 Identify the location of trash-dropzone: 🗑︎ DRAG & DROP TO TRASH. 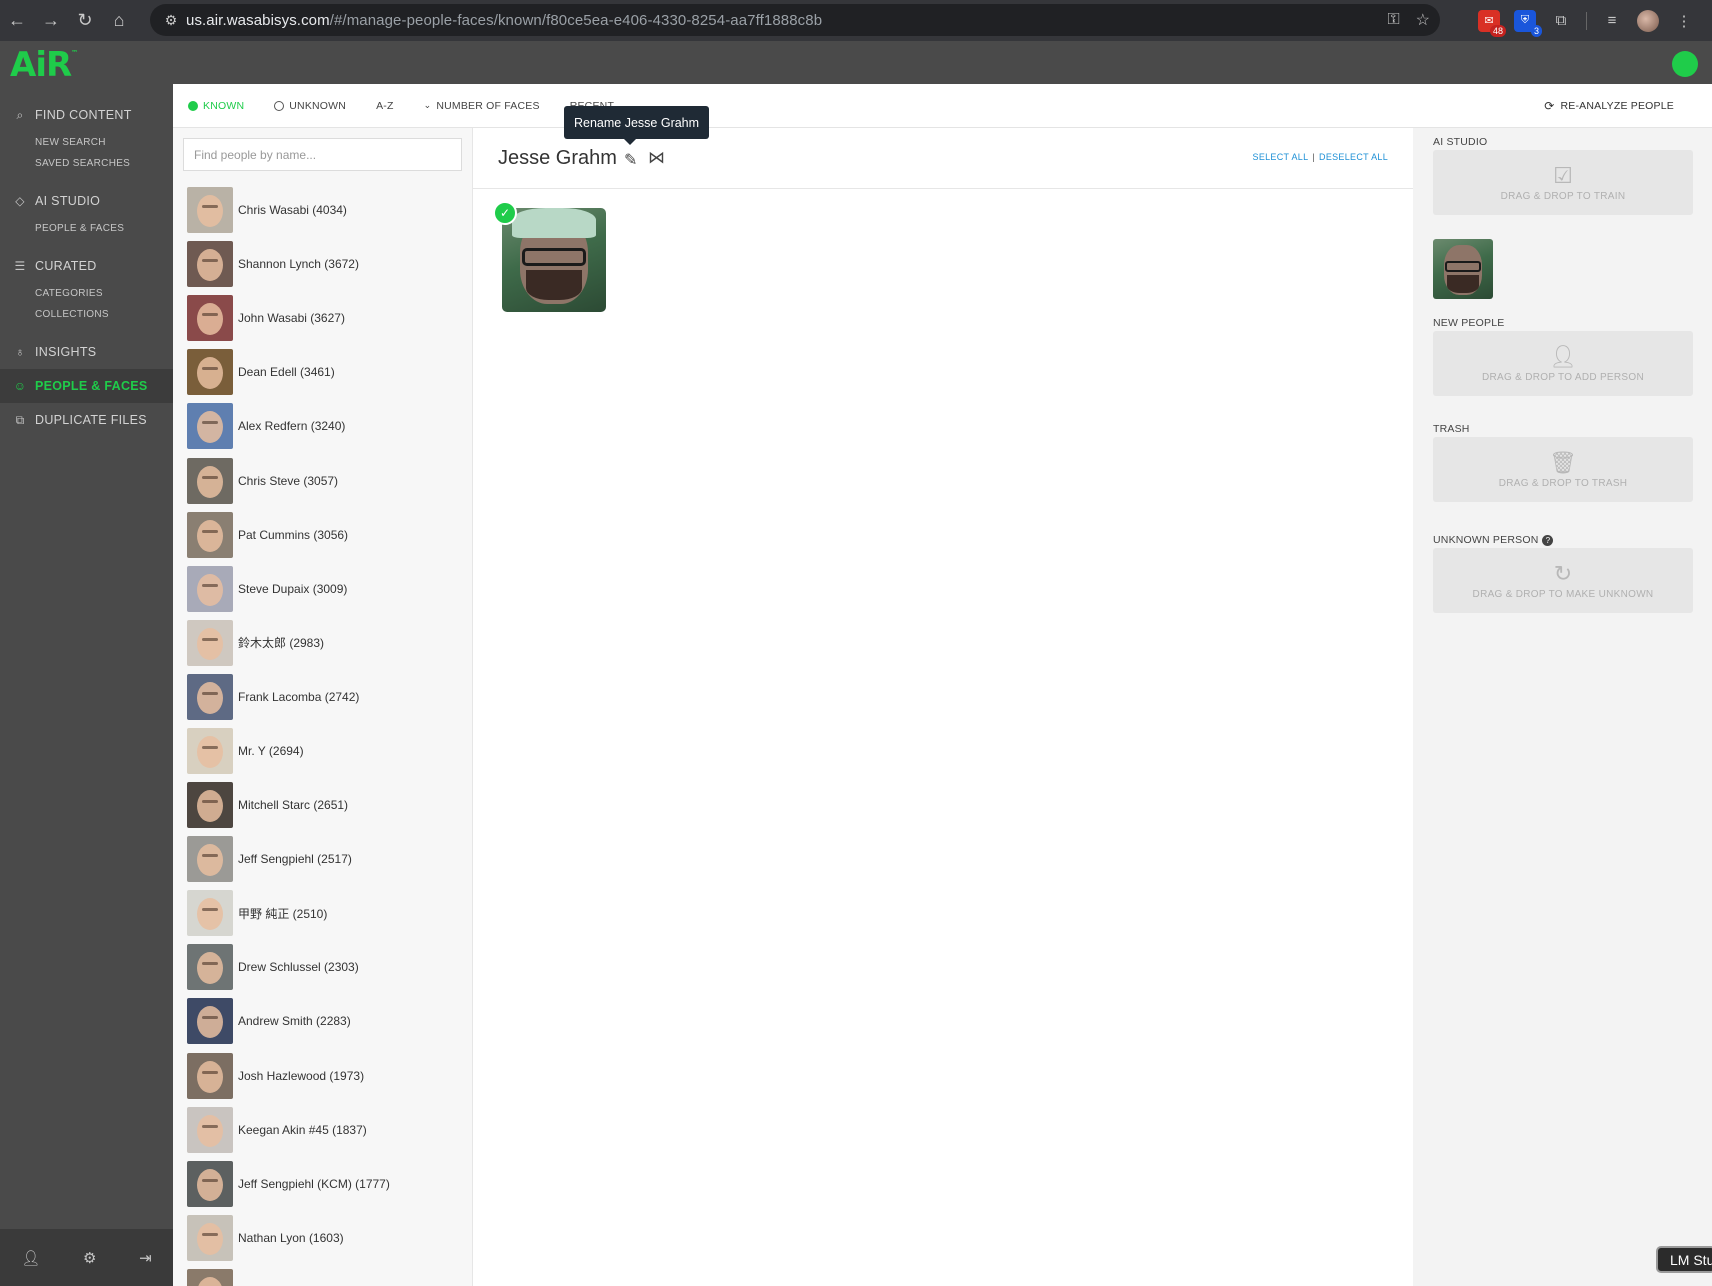
(1563, 469).